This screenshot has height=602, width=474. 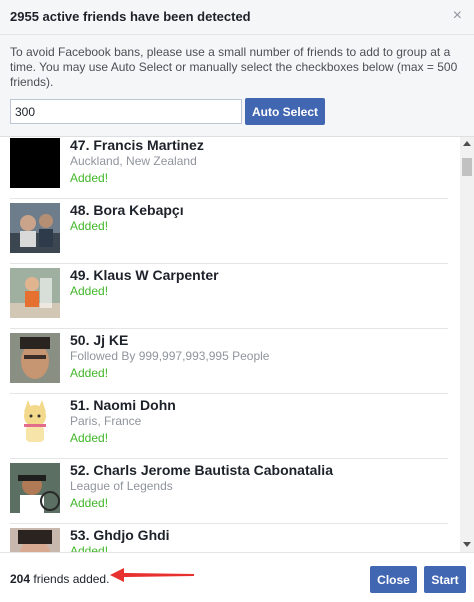 I want to click on list-item: 51. Naomi Dohn Paris, France Added!, so click(x=229, y=426).